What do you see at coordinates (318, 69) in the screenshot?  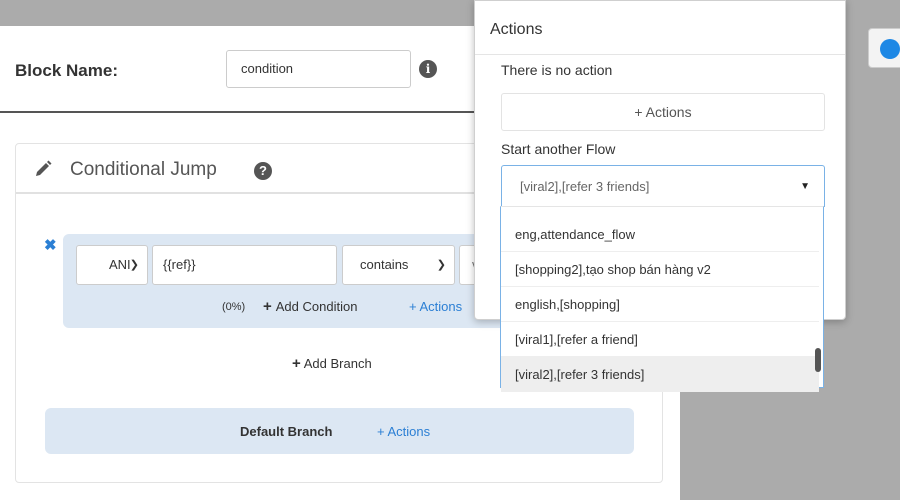 I see `block-name-input: condition` at bounding box center [318, 69].